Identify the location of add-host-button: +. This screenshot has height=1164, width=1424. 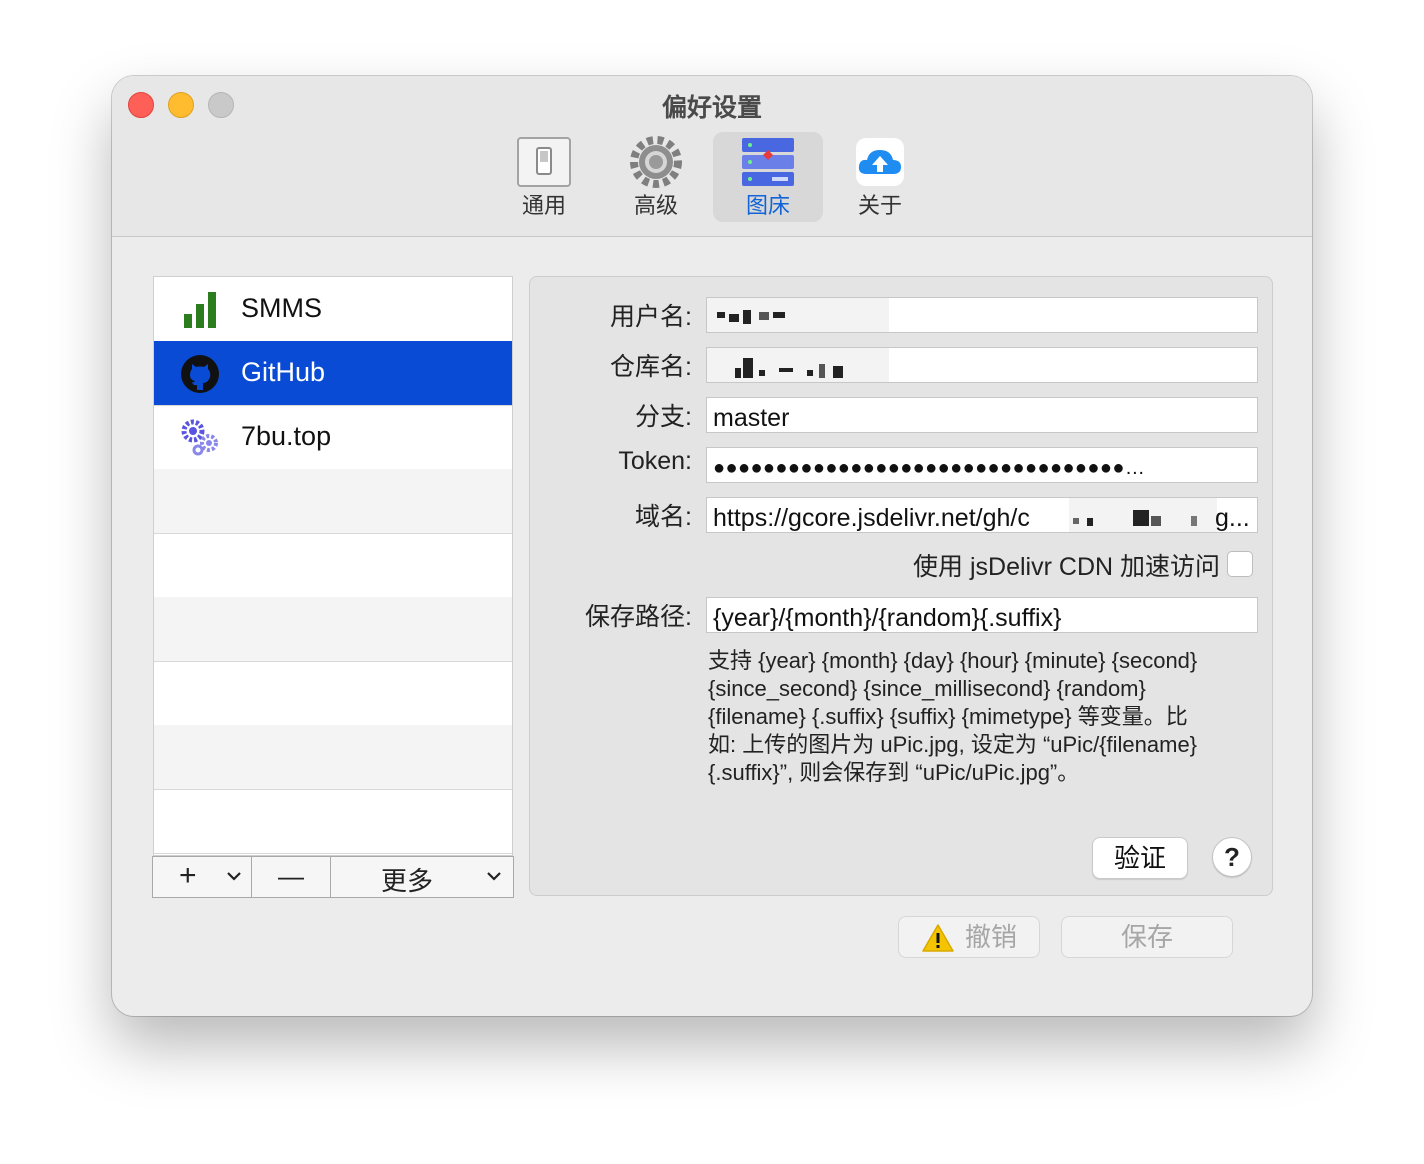
(202, 877).